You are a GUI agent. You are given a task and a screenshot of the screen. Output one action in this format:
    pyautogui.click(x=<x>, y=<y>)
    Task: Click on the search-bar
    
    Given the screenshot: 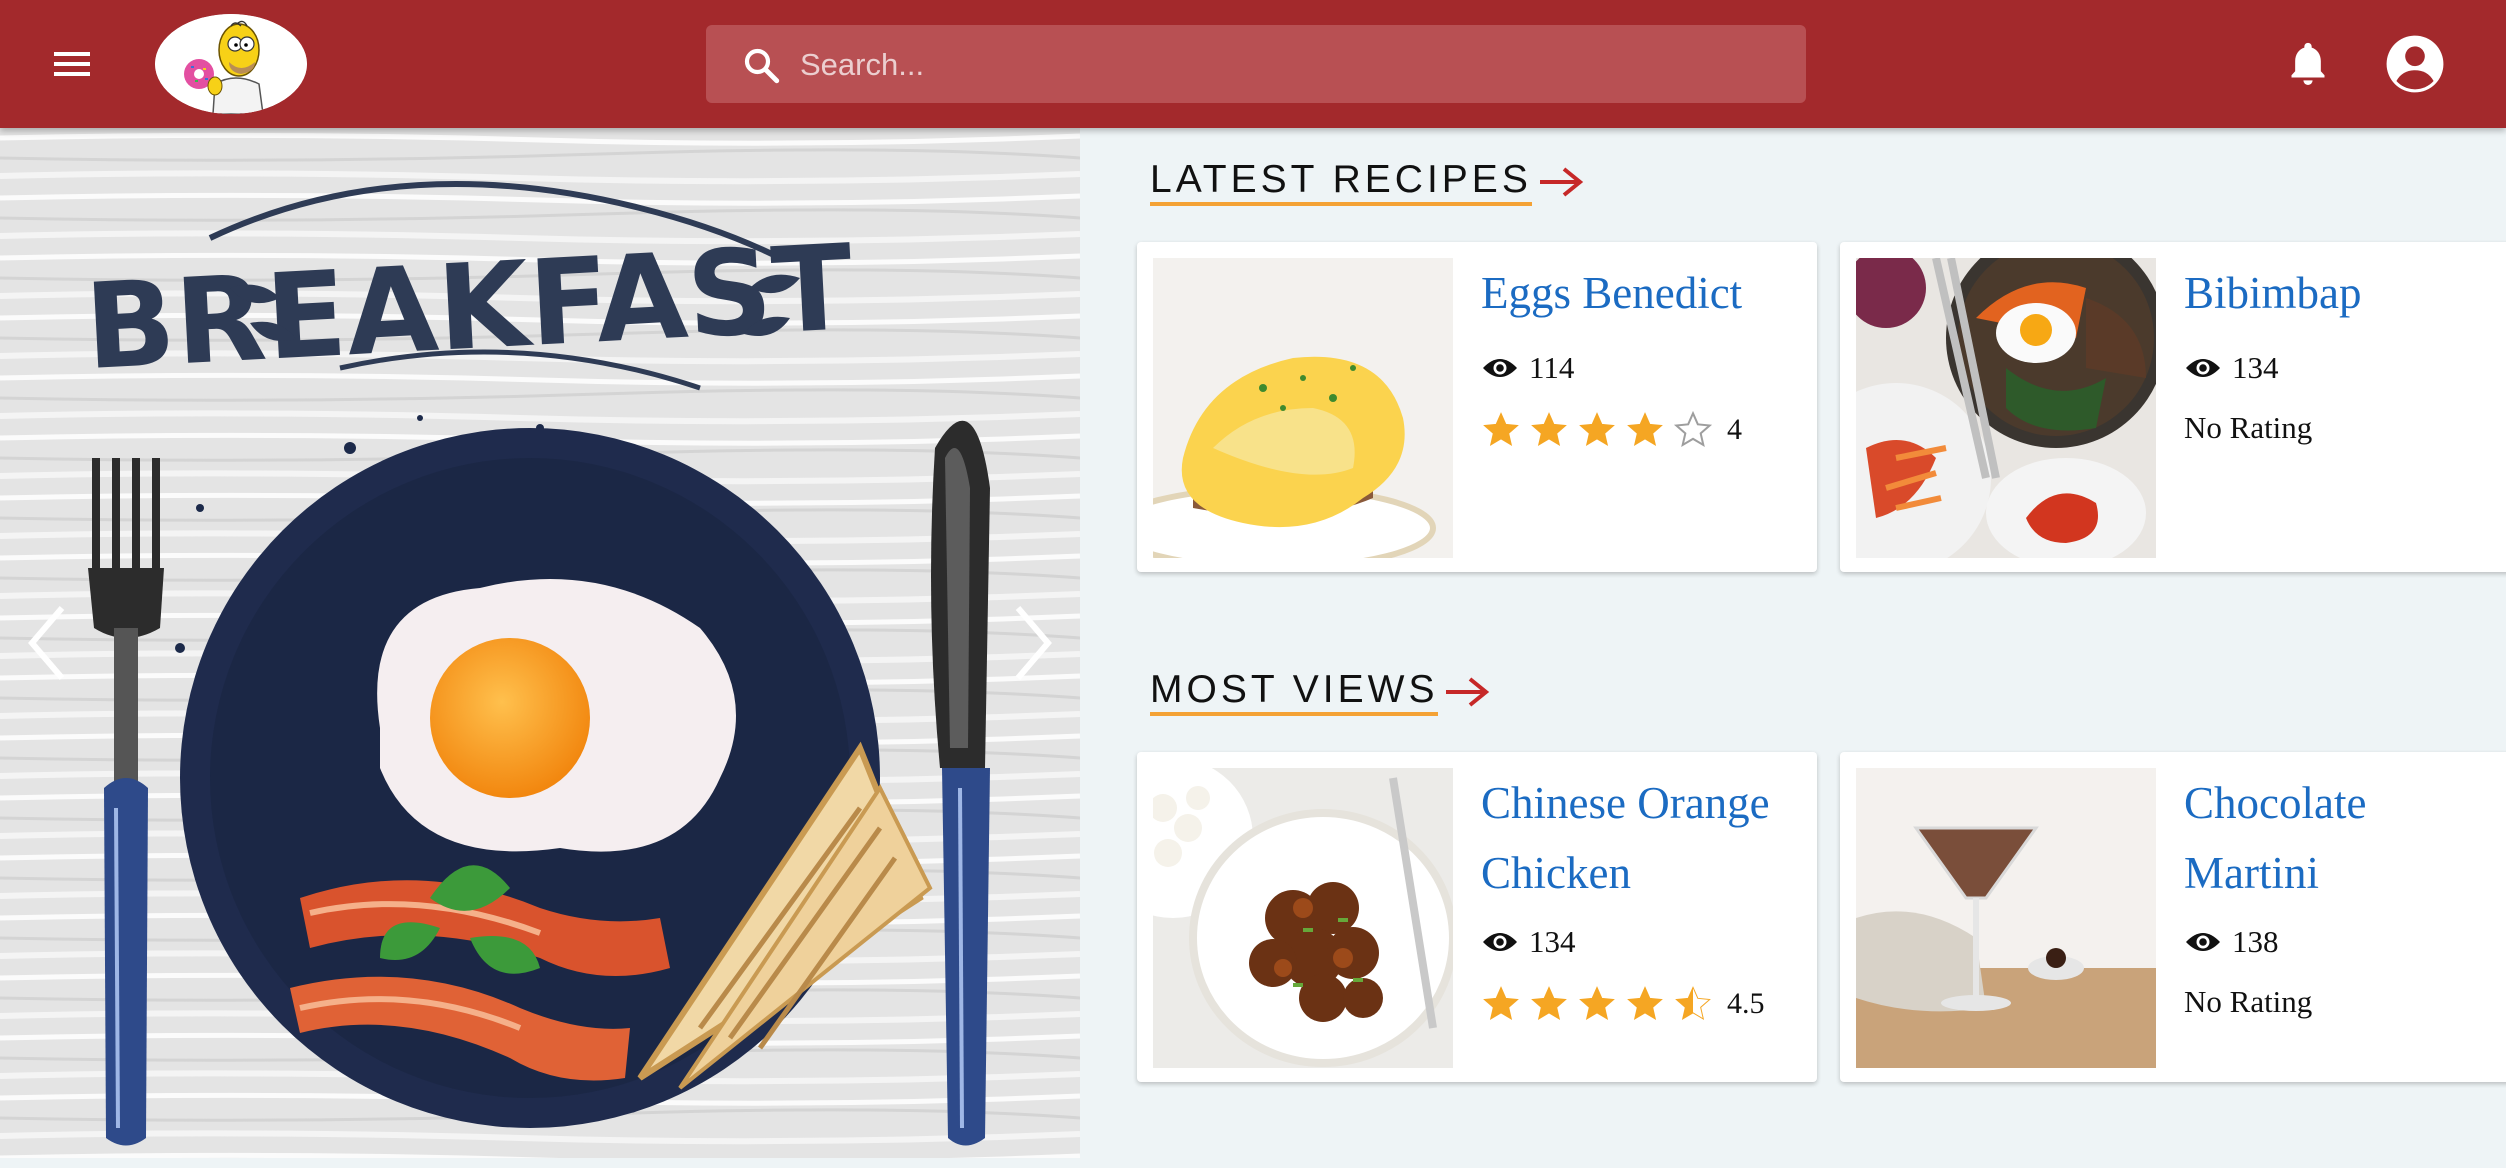 What is the action you would take?
    pyautogui.click(x=1256, y=65)
    